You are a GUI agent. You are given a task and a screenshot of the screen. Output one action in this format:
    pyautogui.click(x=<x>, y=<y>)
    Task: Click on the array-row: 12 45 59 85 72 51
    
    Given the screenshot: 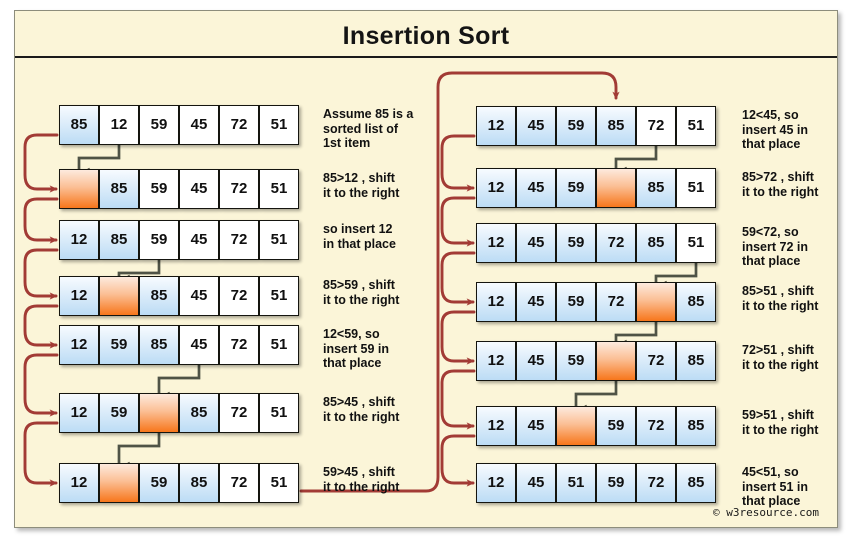 What is the action you would take?
    pyautogui.click(x=596, y=126)
    